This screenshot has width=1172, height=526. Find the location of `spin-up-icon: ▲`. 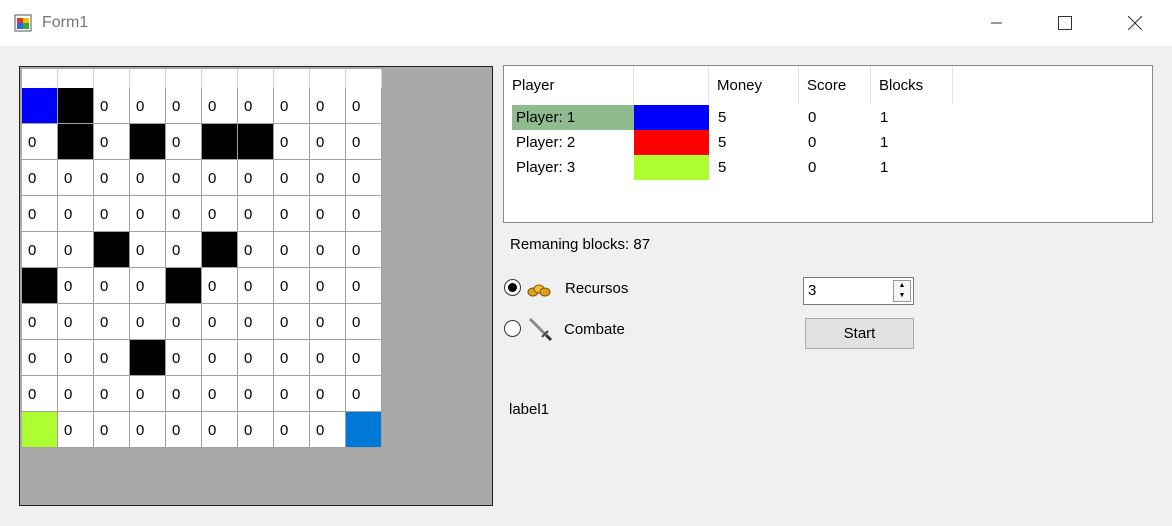

spin-up-icon: ▲ is located at coordinates (902, 286).